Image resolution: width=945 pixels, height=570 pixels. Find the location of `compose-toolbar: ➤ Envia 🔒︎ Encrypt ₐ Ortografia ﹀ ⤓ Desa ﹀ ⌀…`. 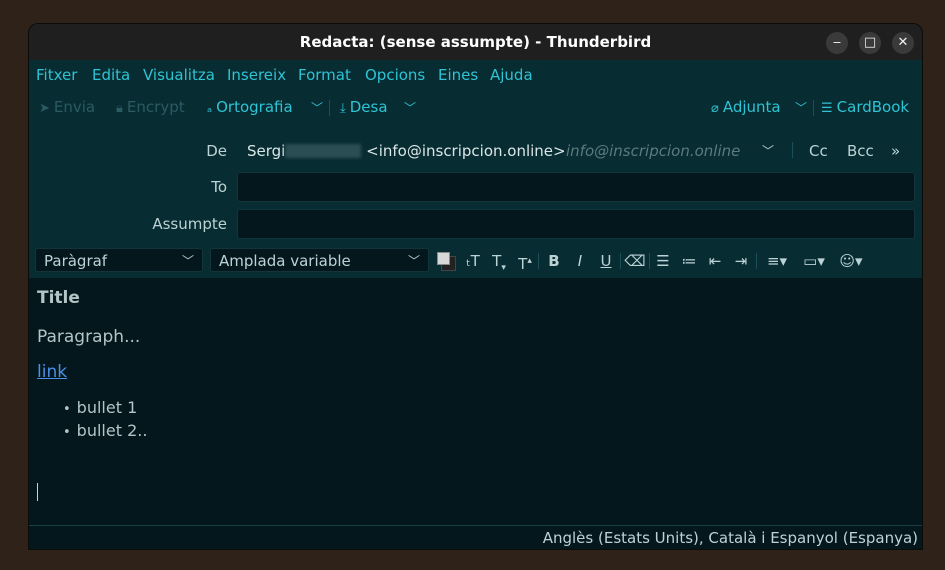

compose-toolbar: ➤ Envia 🔒︎ Encrypt ₐ Ortografia ﹀ ⤓ Desa ﹀ ⌀… is located at coordinates (475, 108).